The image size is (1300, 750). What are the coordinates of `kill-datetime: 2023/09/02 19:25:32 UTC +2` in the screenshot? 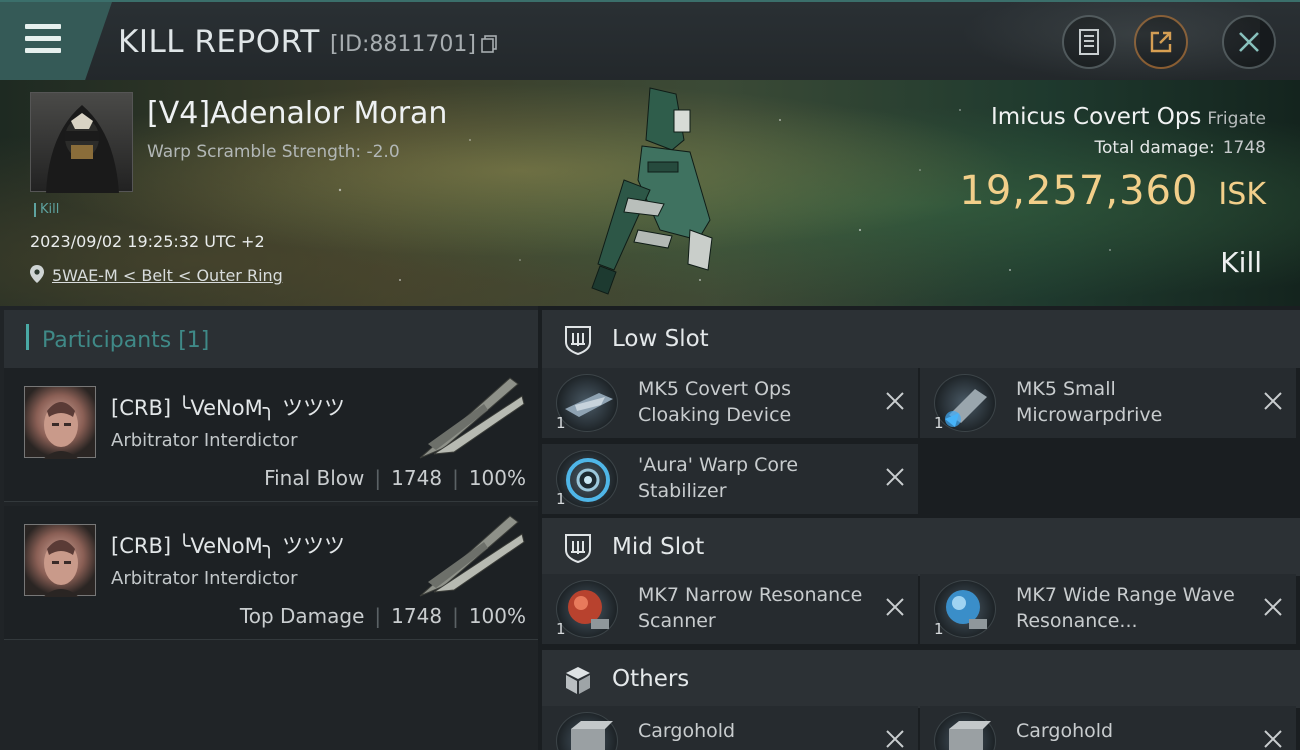 It's located at (147, 241).